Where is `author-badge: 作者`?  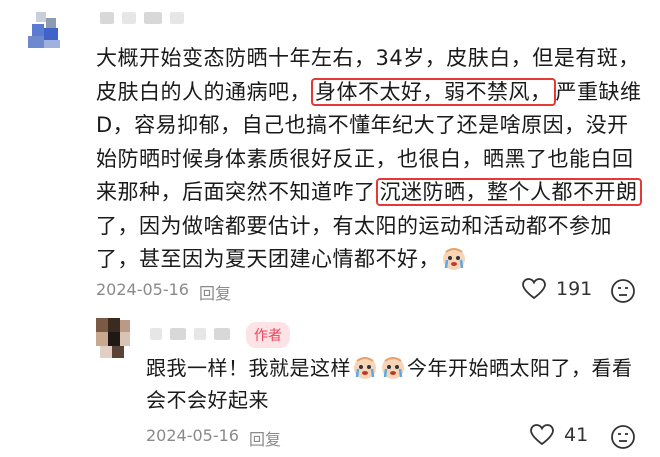
author-badge: 作者 is located at coordinates (268, 335).